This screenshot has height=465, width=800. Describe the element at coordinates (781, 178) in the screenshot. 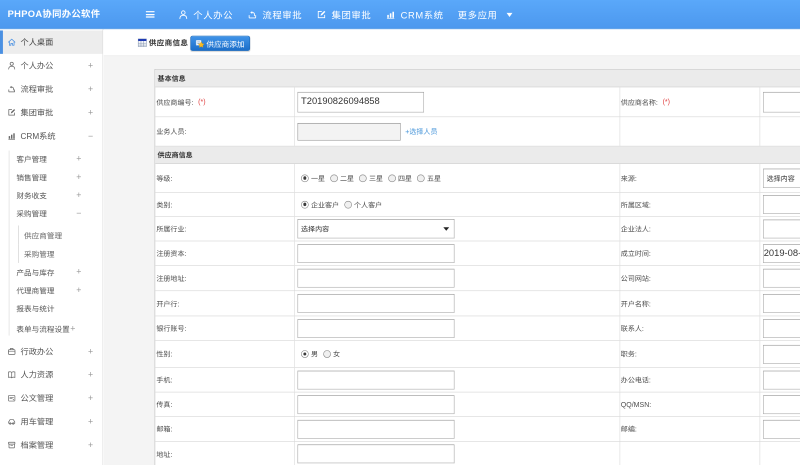

I see `source-select: 选择内容` at that location.